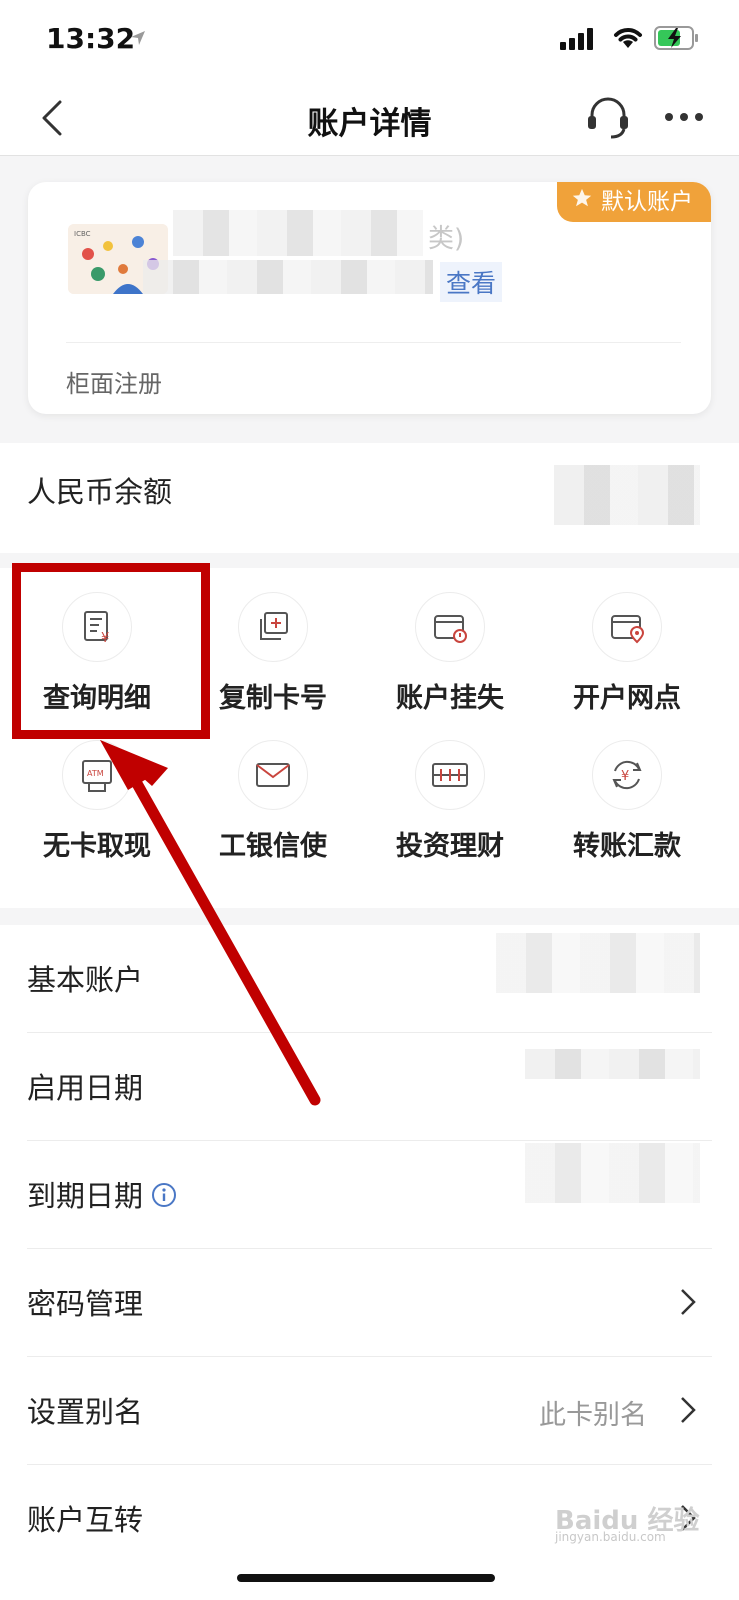 This screenshot has width=739, height=1600. Describe the element at coordinates (366, 1578) in the screenshot. I see `home-indicator` at that location.